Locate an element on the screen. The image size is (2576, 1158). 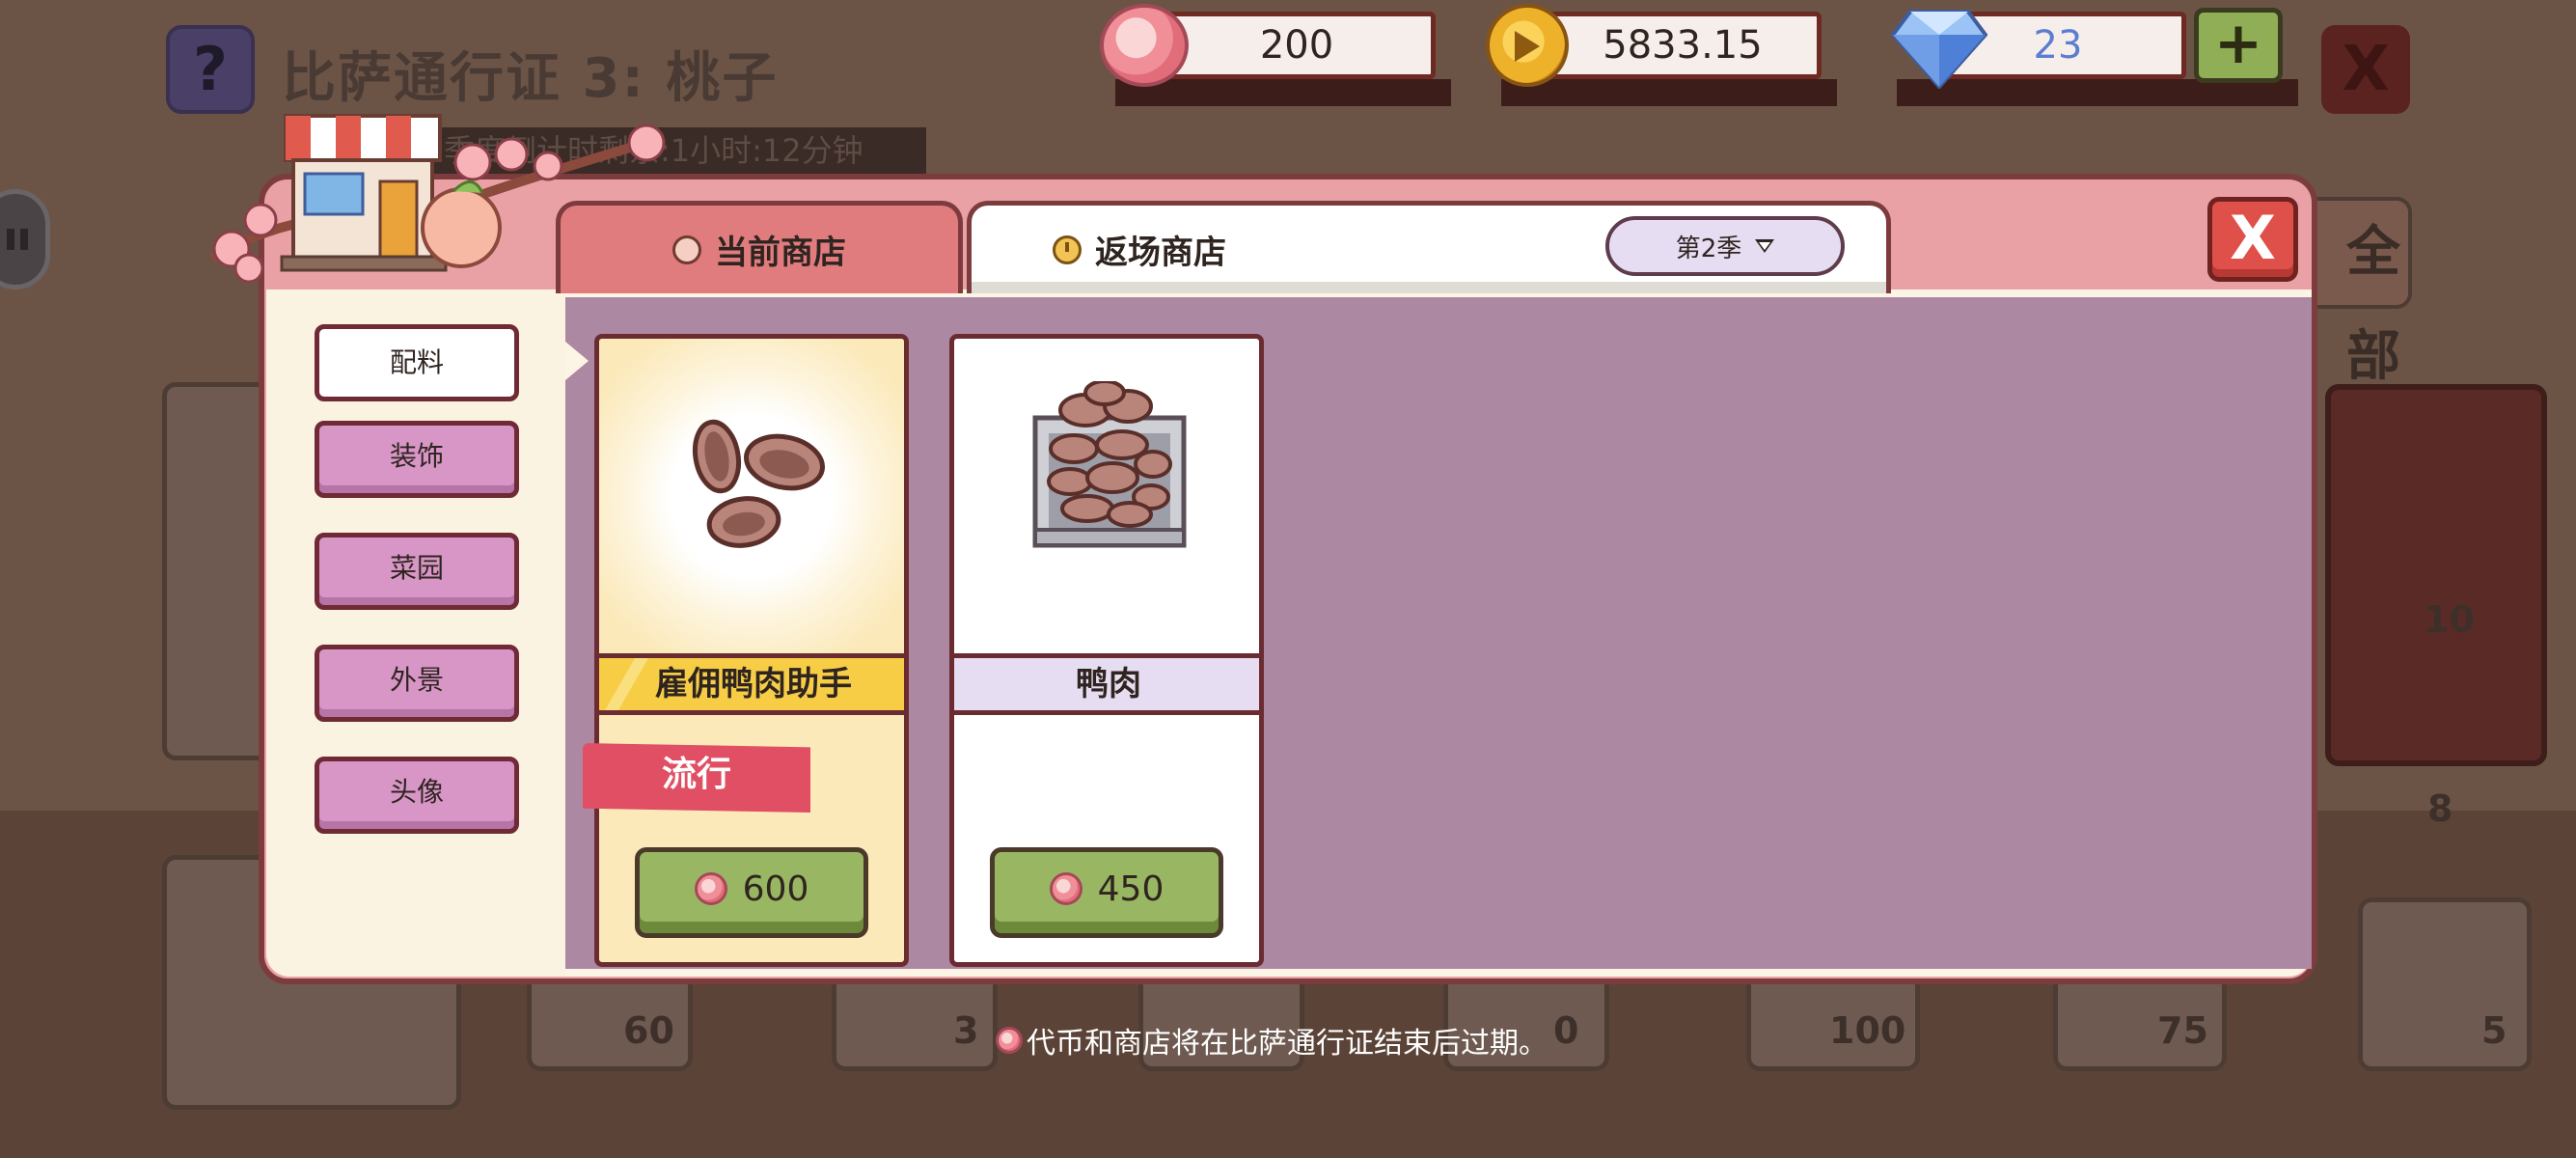
active-category-pointer is located at coordinates (577, 361).